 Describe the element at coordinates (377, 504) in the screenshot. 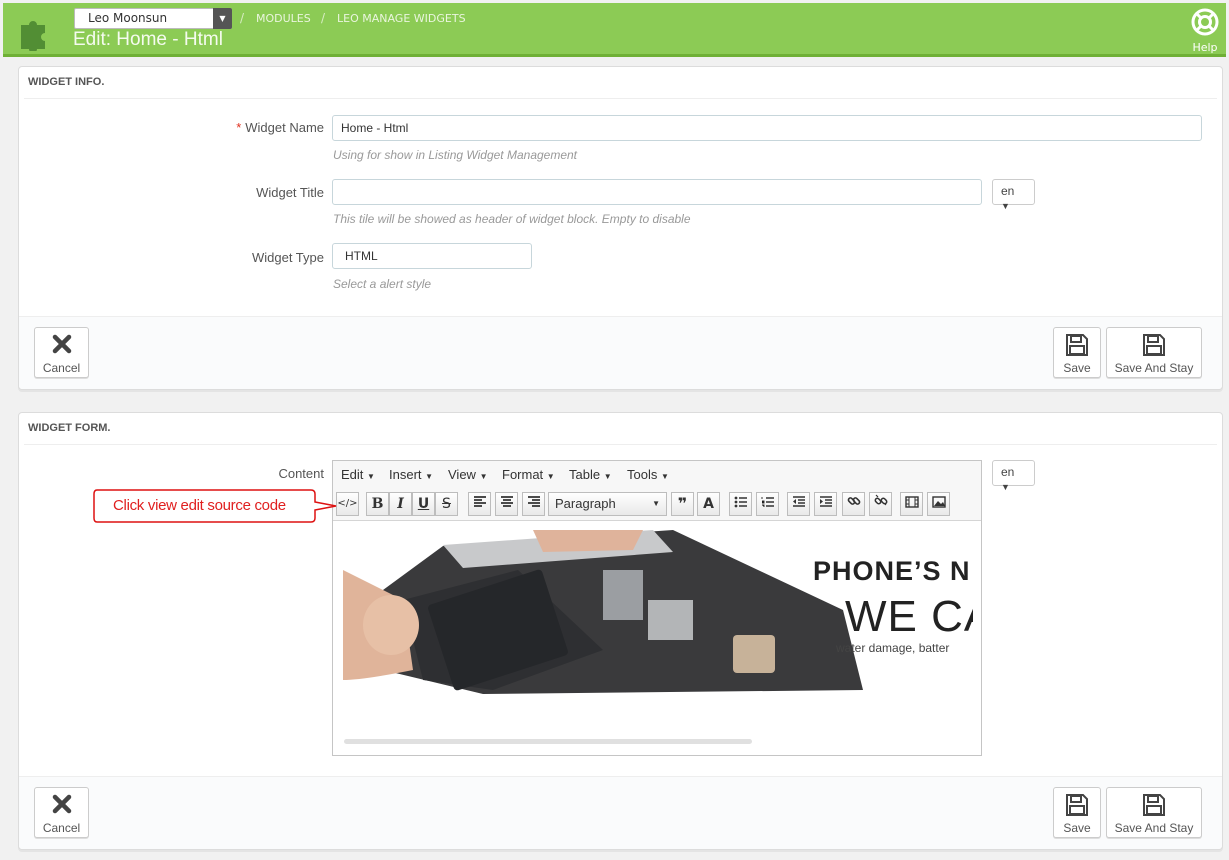

I see `bold-icon: B` at that location.